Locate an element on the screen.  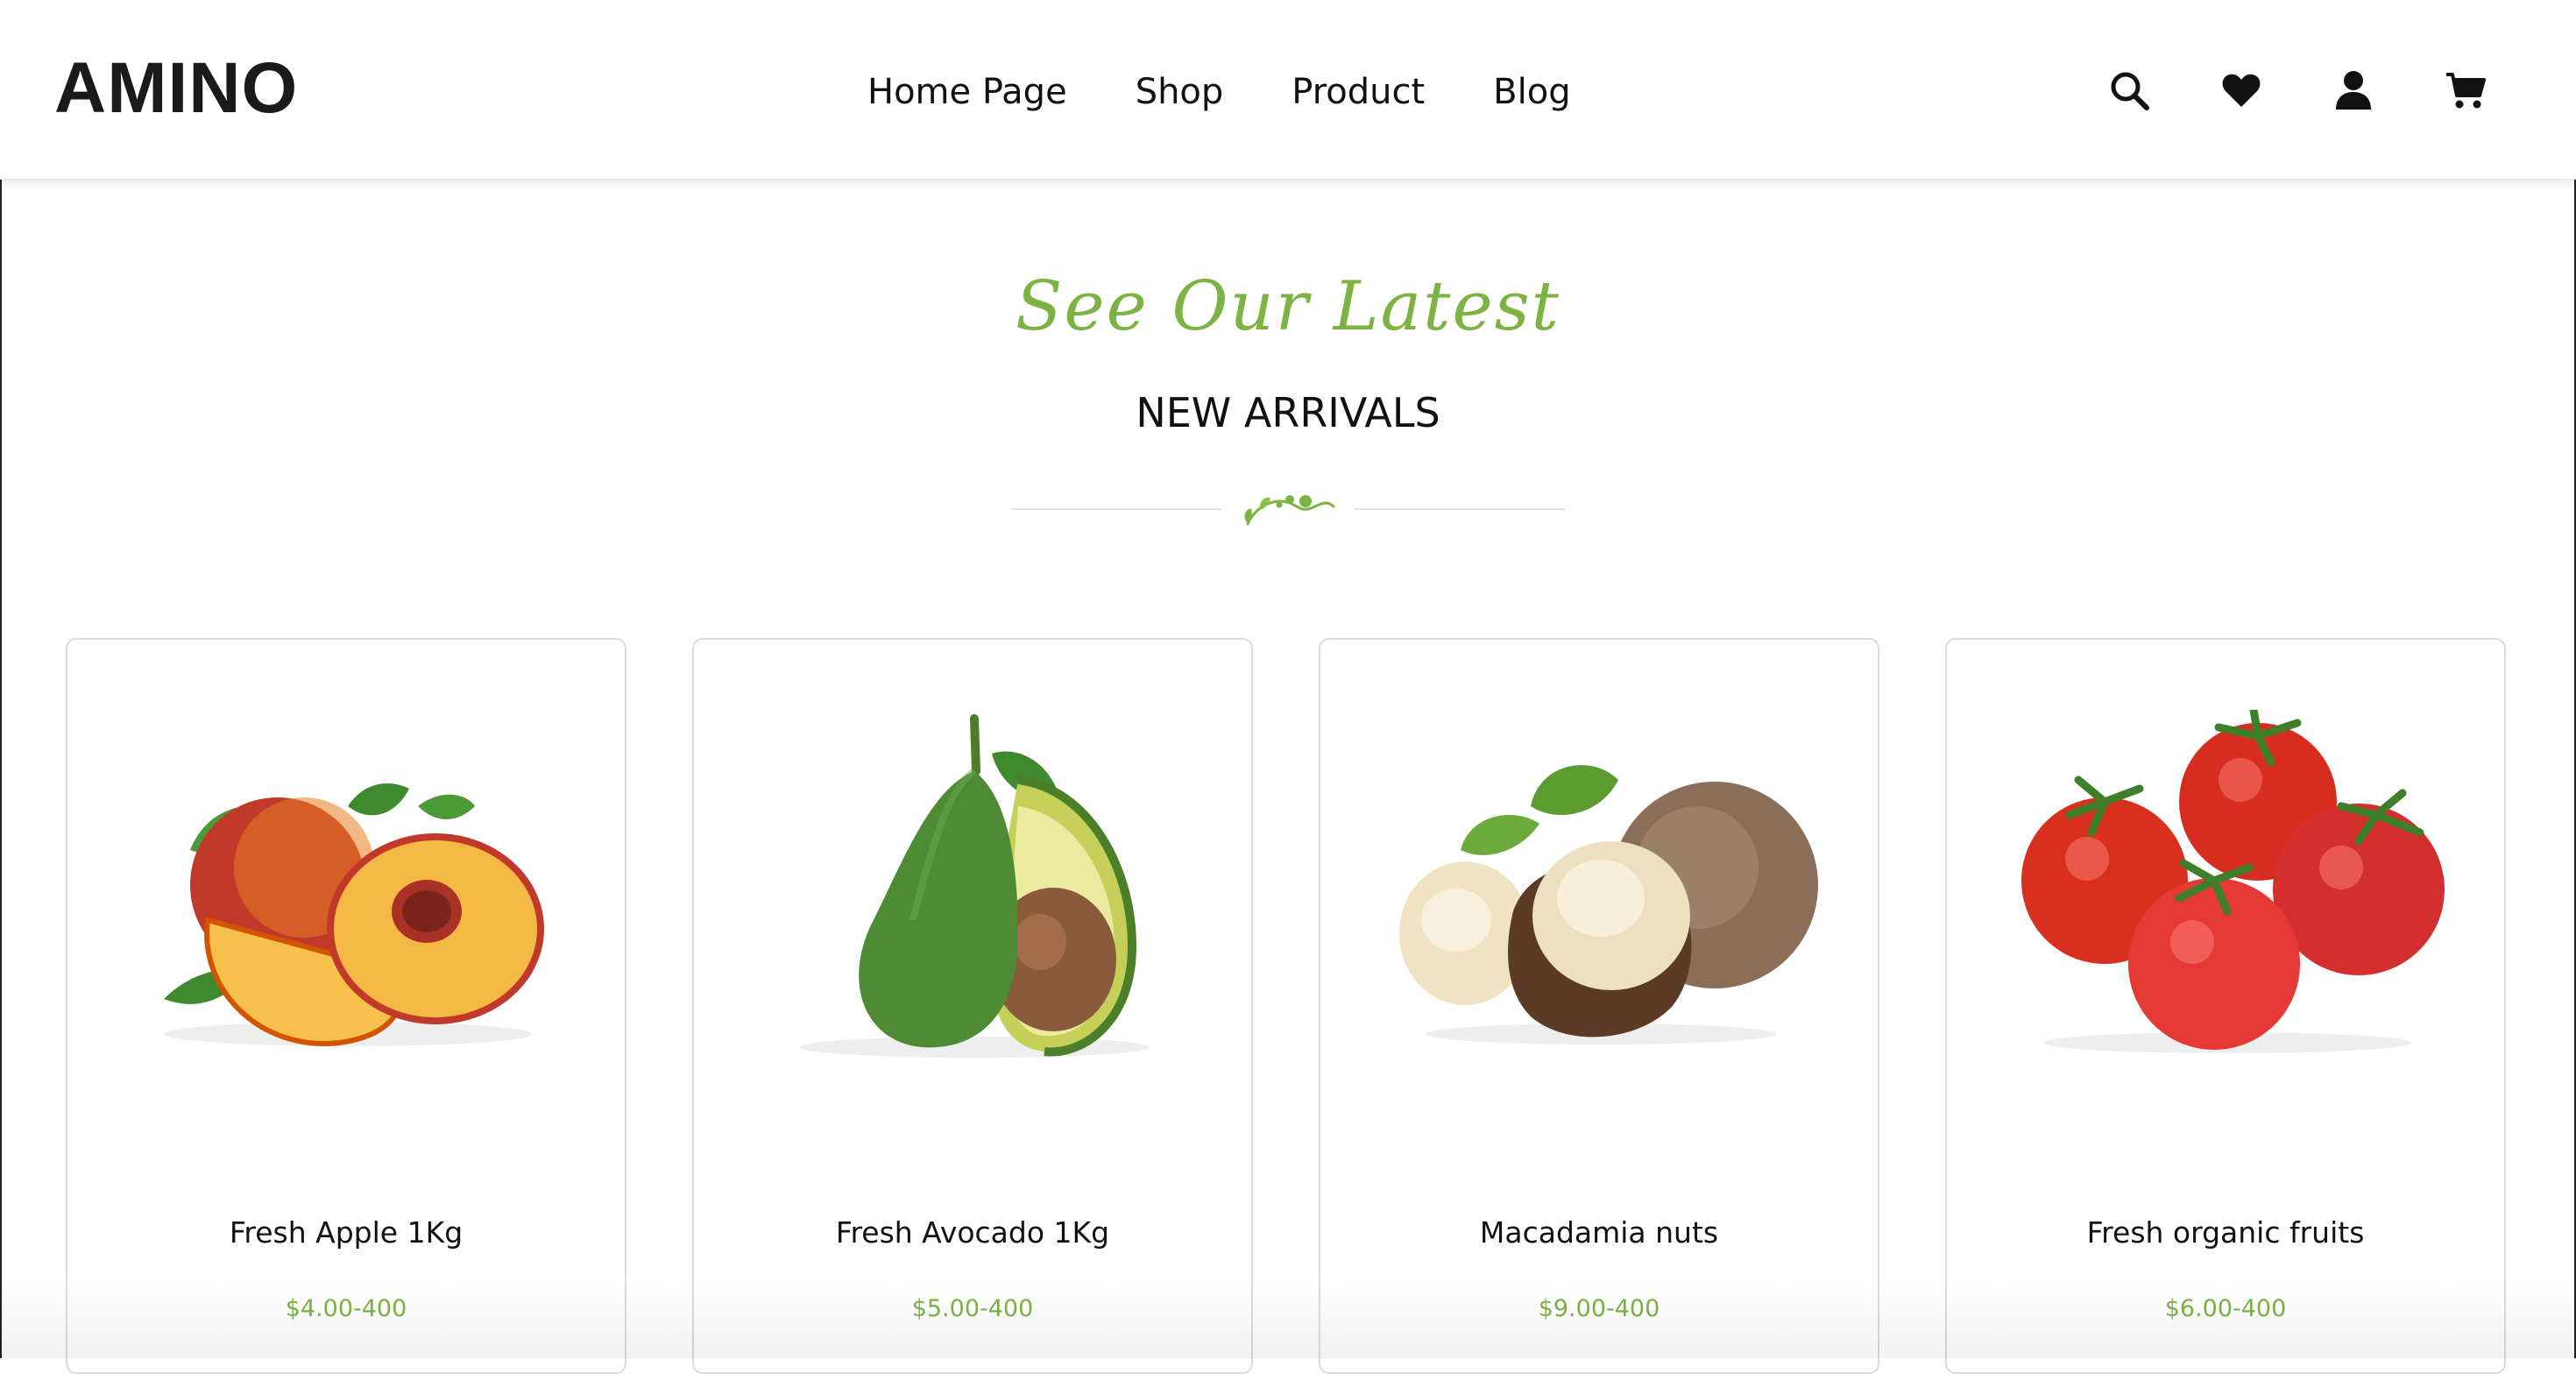
macadamia-image is located at coordinates (1608, 905).